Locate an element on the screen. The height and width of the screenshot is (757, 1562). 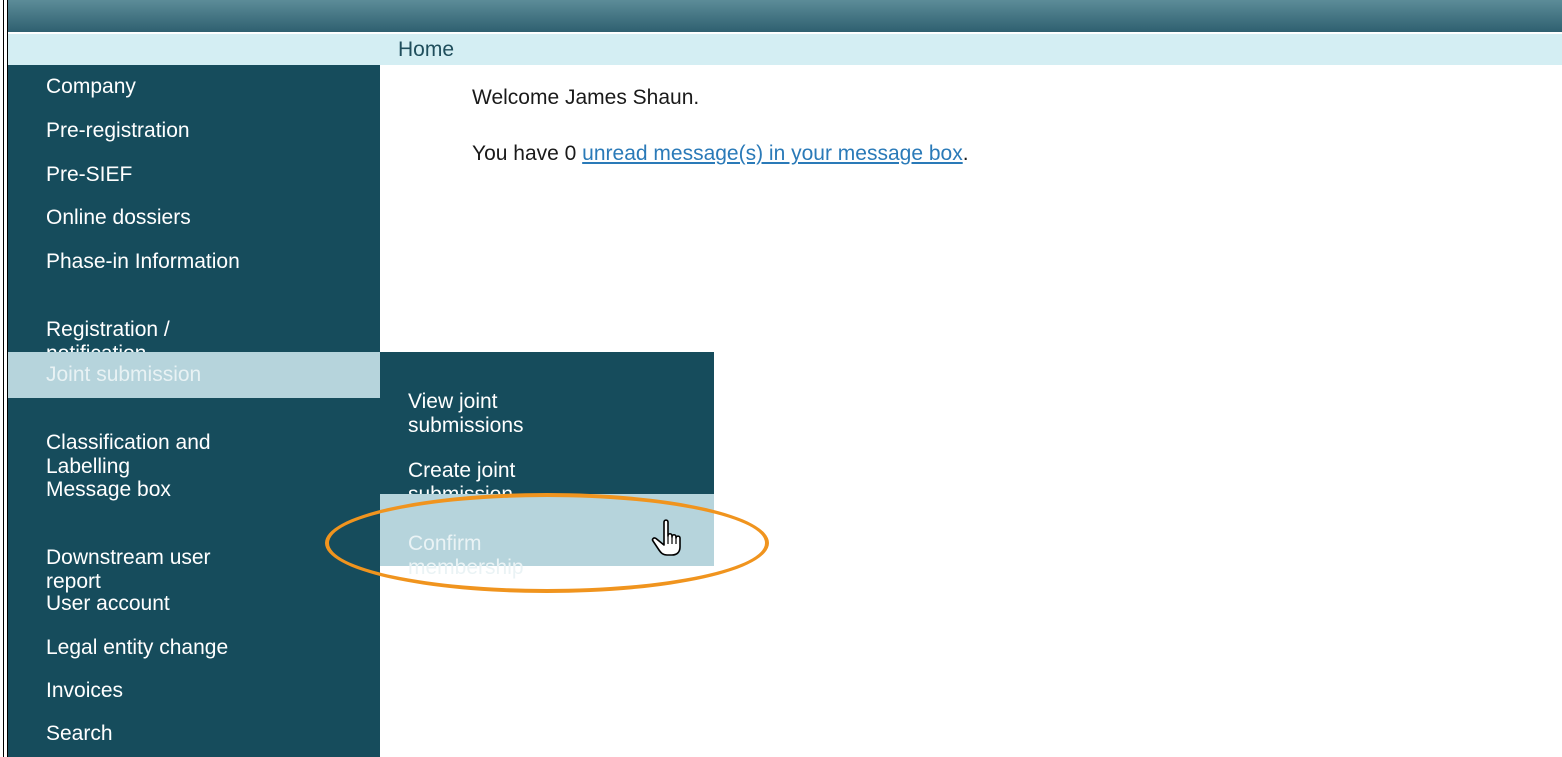
sidebar-item-label: Legal entity change is located at coordinates (137, 647).